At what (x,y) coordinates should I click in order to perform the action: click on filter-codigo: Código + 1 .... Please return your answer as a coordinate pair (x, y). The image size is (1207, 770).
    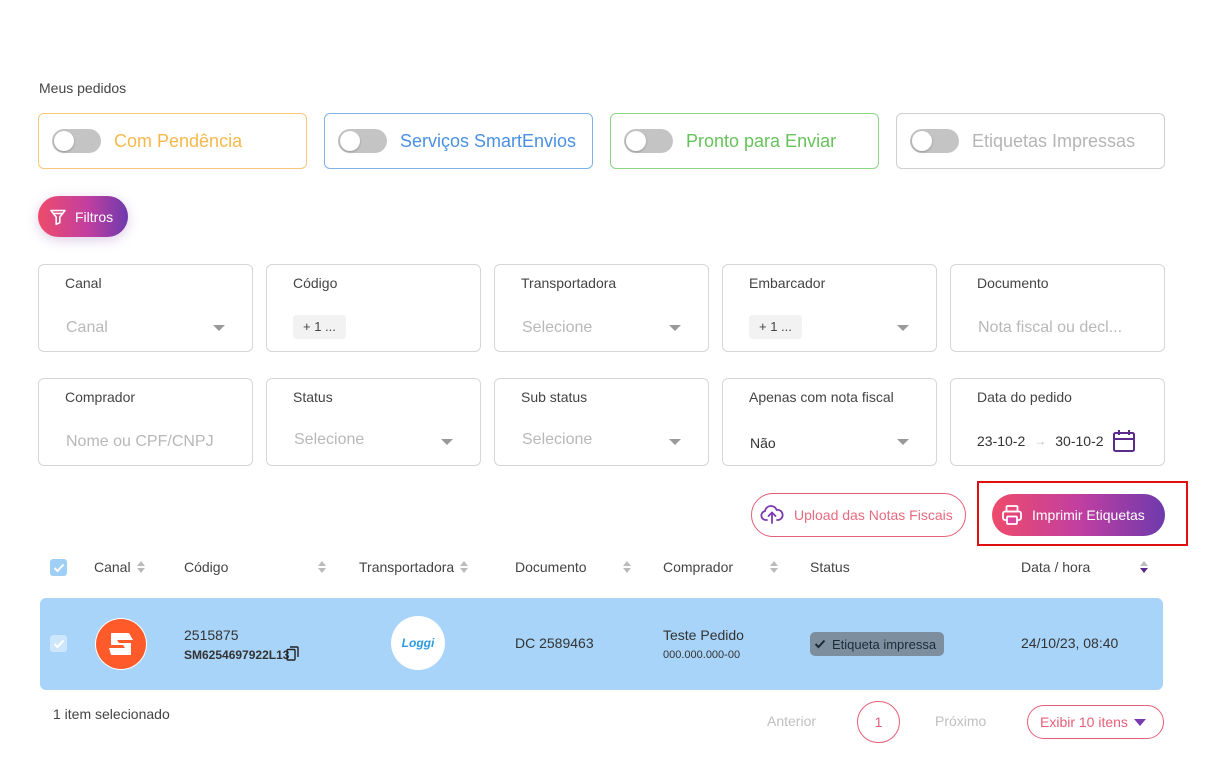
    Looking at the image, I should click on (373, 308).